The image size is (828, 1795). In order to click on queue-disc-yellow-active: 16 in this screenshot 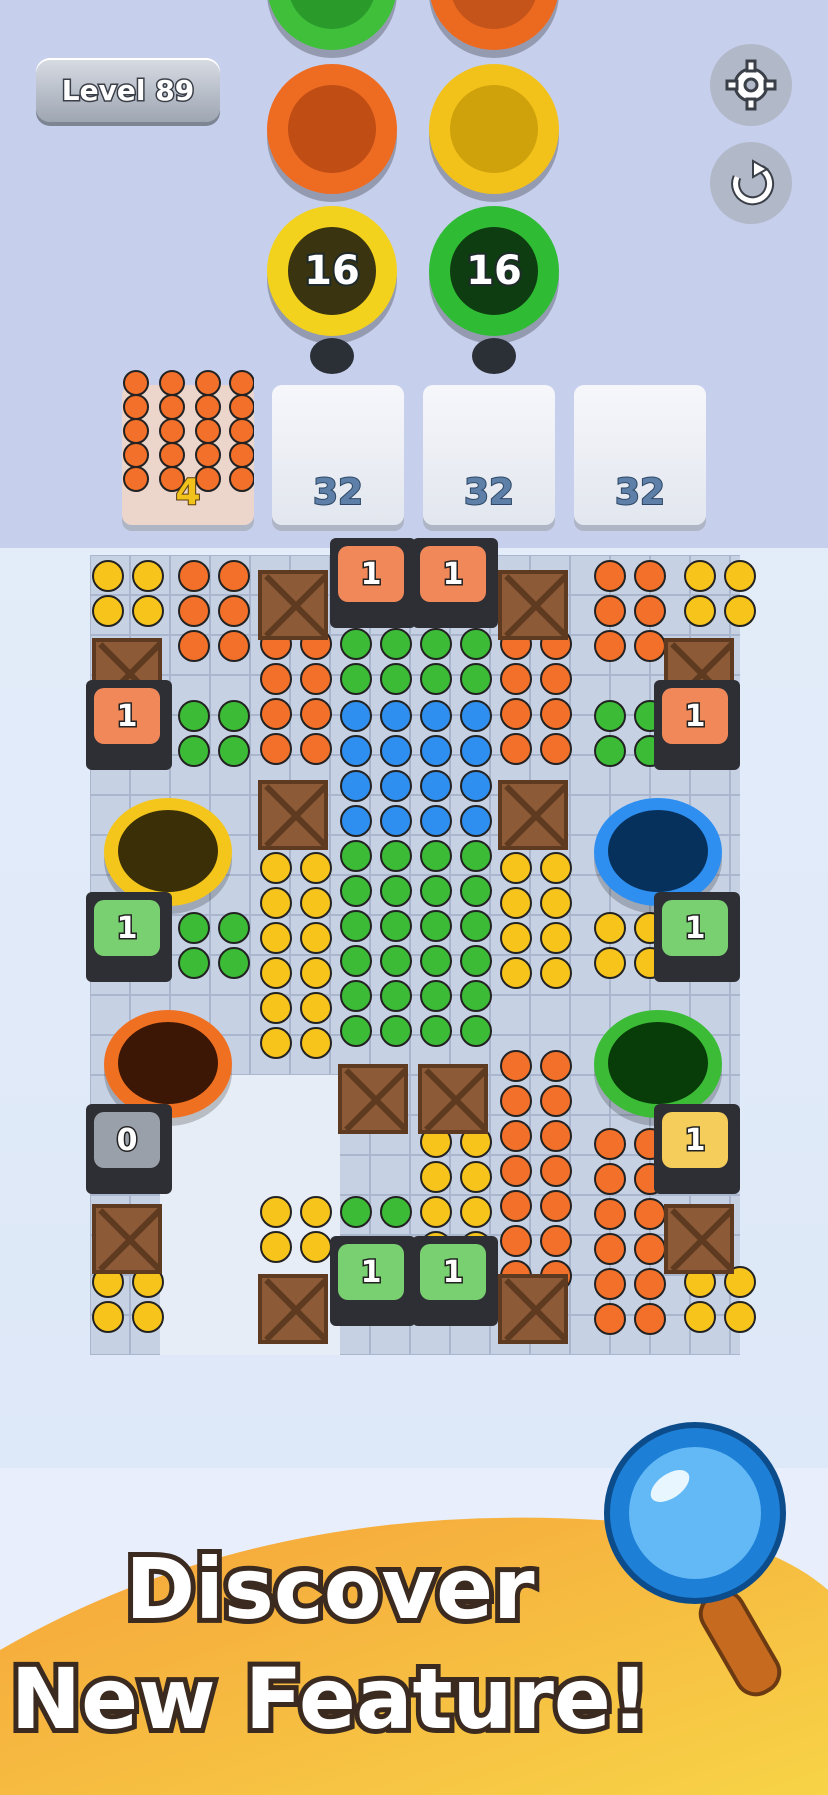, I will do `click(332, 271)`.